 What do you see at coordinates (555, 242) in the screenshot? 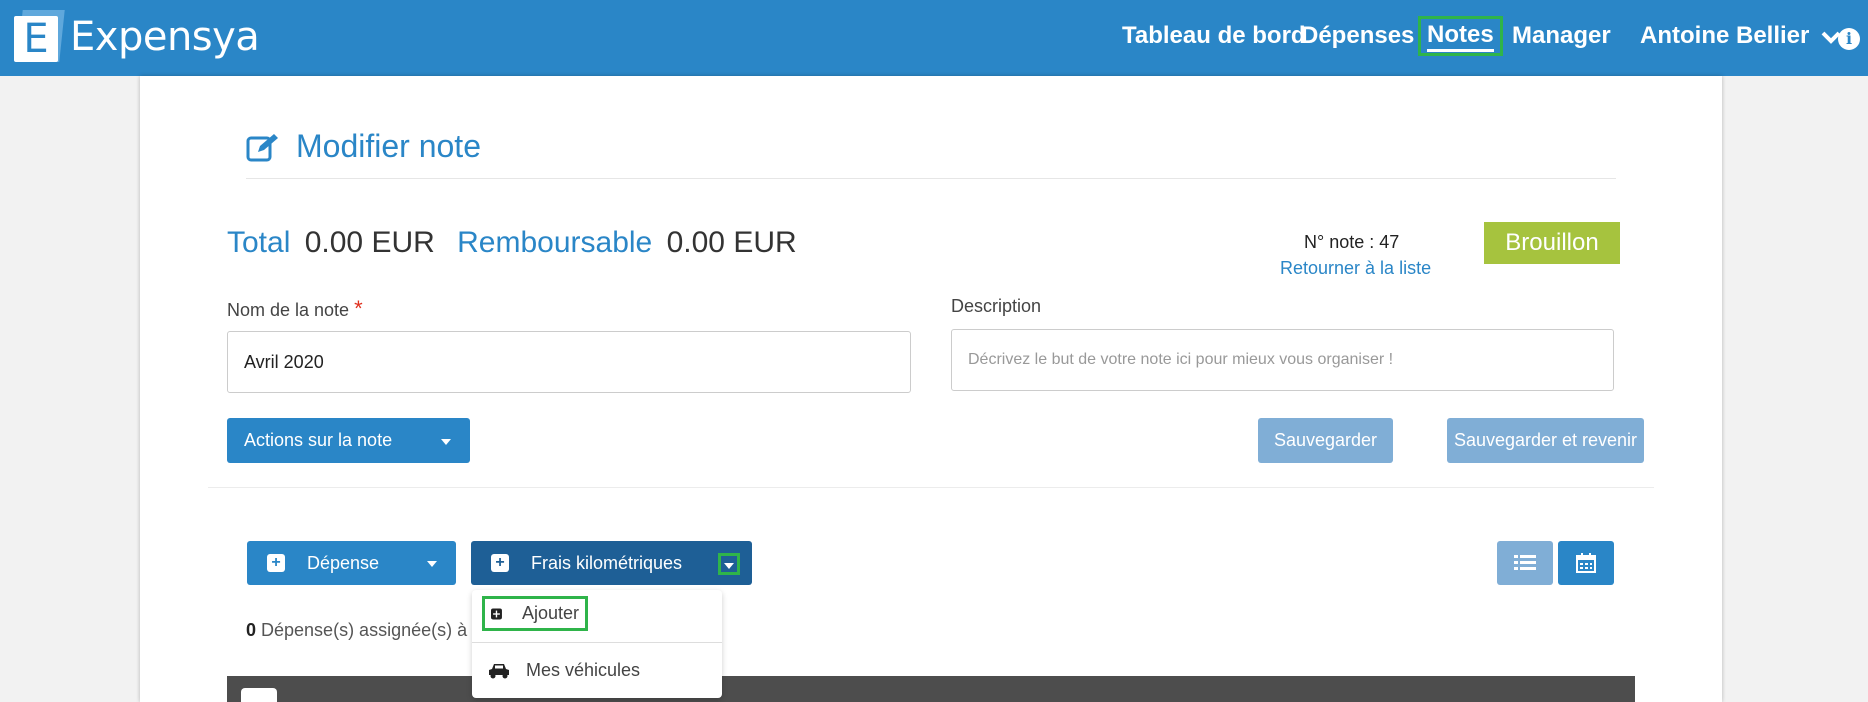
I see `refundable-label: Remboursable` at bounding box center [555, 242].